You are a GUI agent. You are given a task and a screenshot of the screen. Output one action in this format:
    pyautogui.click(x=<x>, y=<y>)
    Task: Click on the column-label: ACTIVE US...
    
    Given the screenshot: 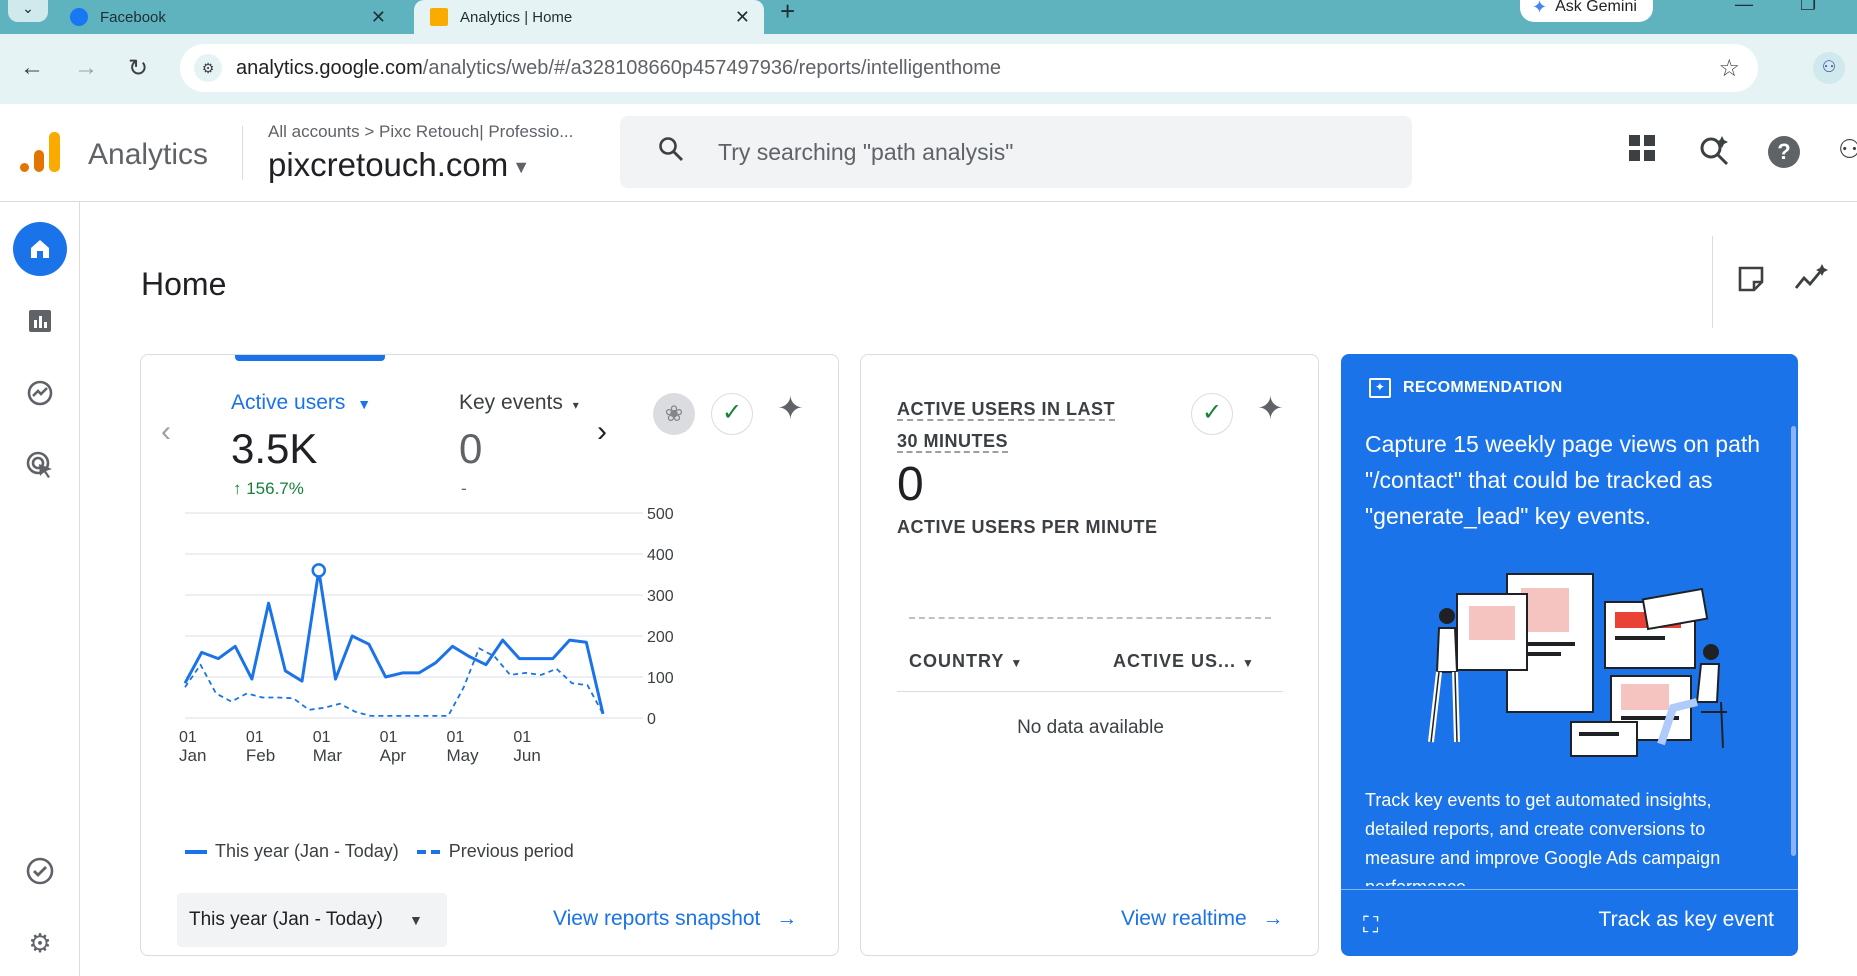 What is the action you would take?
    pyautogui.click(x=1175, y=661)
    